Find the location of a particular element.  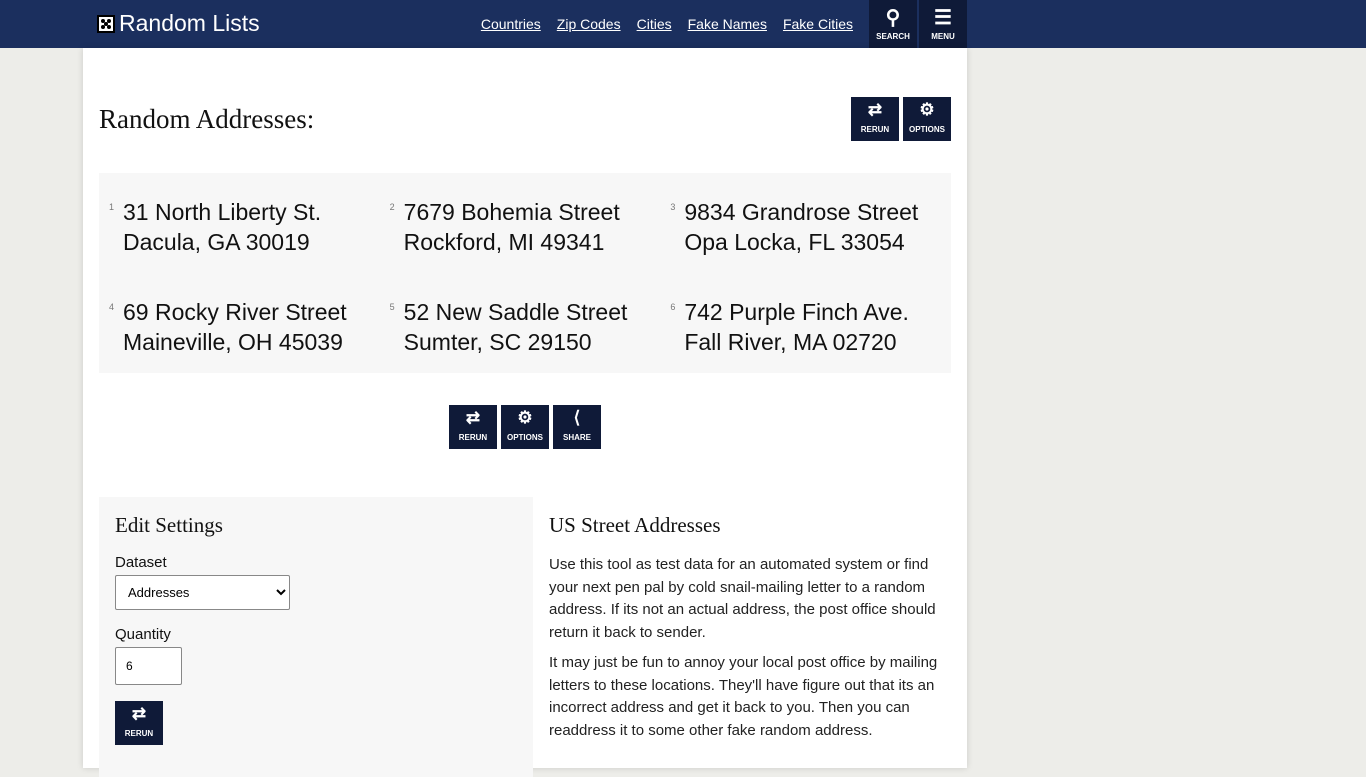

list-item: 1 31 North Liberty St. Dacula, GA 30019 is located at coordinates (249, 235).